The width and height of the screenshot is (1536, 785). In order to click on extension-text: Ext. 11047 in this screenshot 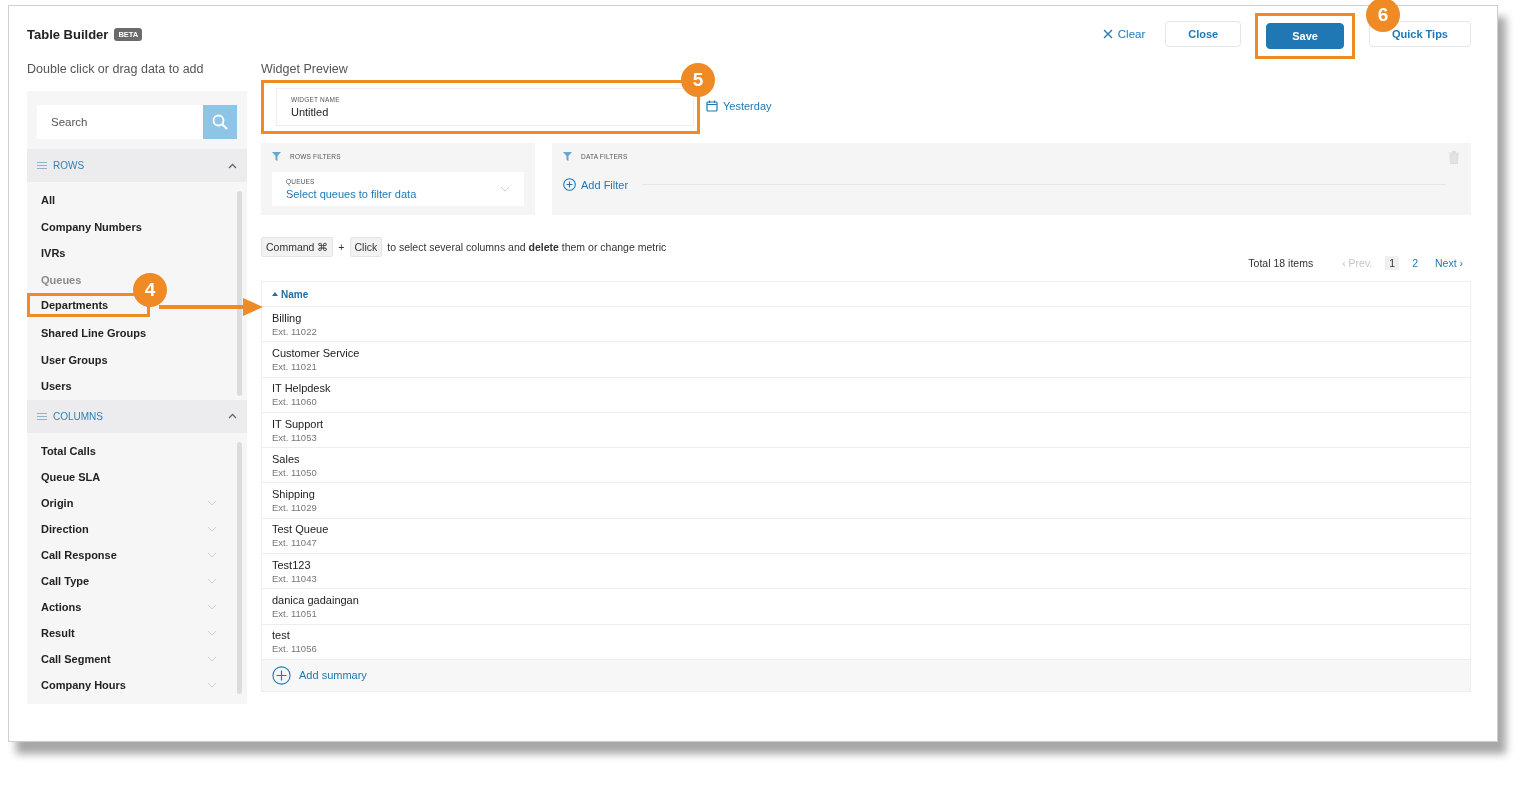, I will do `click(295, 543)`.